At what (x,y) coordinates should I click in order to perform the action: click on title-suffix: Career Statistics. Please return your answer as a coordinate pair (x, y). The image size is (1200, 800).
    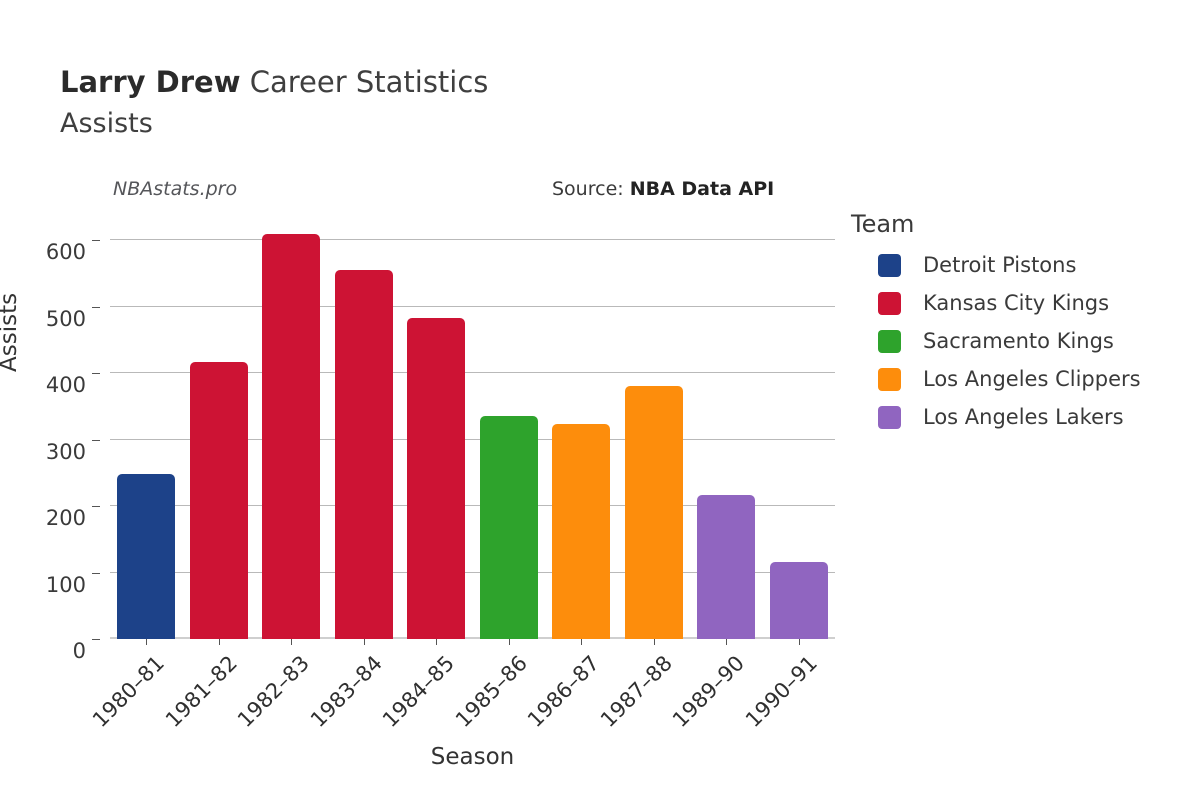
    Looking at the image, I should click on (364, 82).